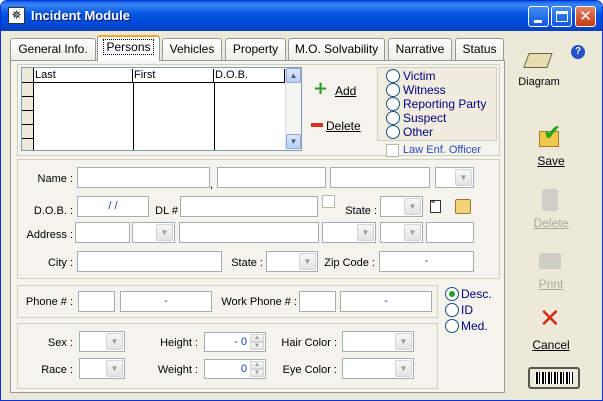  Describe the element at coordinates (293, 109) in the screenshot. I see `grid-scrollbar: ▲ ▼` at that location.